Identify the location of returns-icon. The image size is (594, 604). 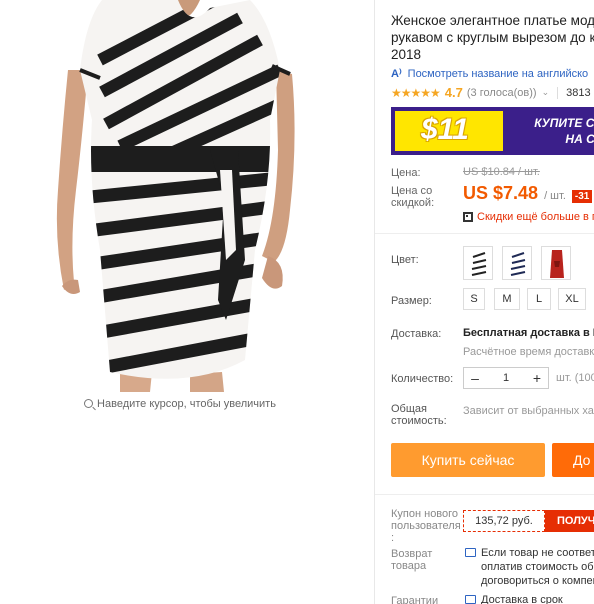
(470, 552).